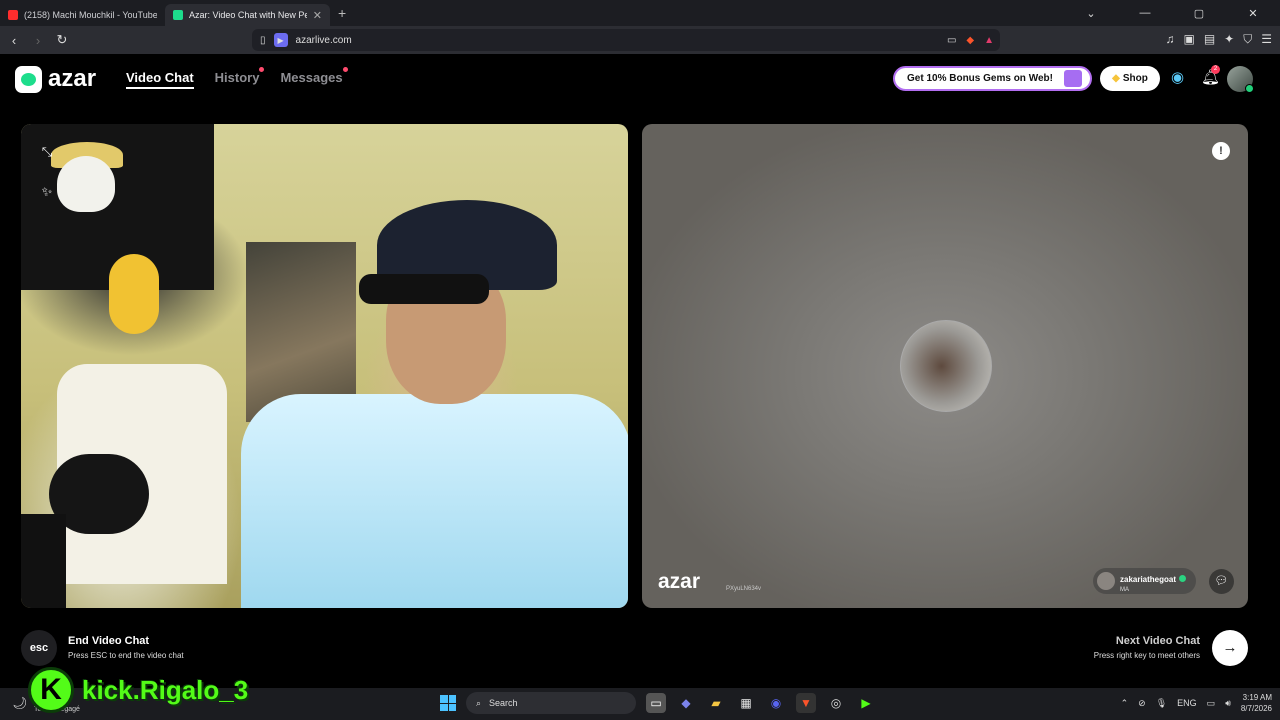 Image resolution: width=1280 pixels, height=720 pixels. I want to click on address-bar: ▯ ▶ azarlive.com ▭ ◆ ▲, so click(626, 40).